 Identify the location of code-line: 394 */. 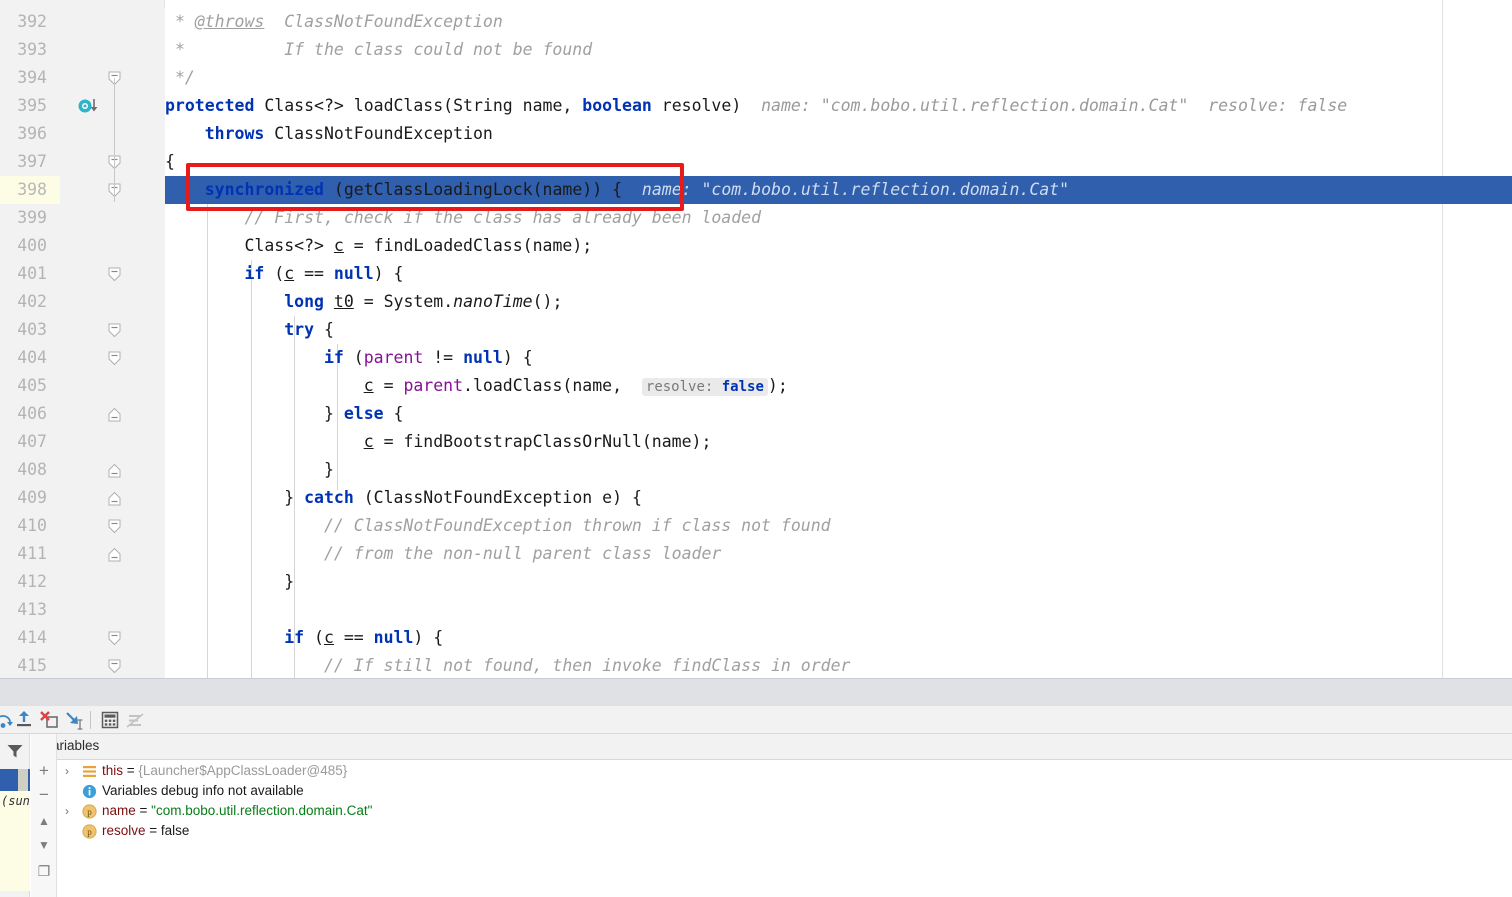
(756, 78).